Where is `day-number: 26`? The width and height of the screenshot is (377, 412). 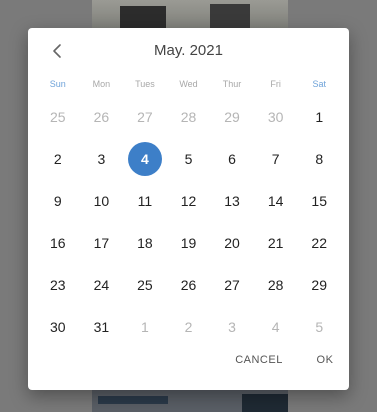 day-number: 26 is located at coordinates (101, 117).